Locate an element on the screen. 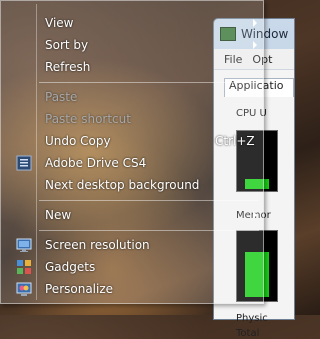 This screenshot has height=339, width=320. menu-item-new: New is located at coordinates (132, 215).